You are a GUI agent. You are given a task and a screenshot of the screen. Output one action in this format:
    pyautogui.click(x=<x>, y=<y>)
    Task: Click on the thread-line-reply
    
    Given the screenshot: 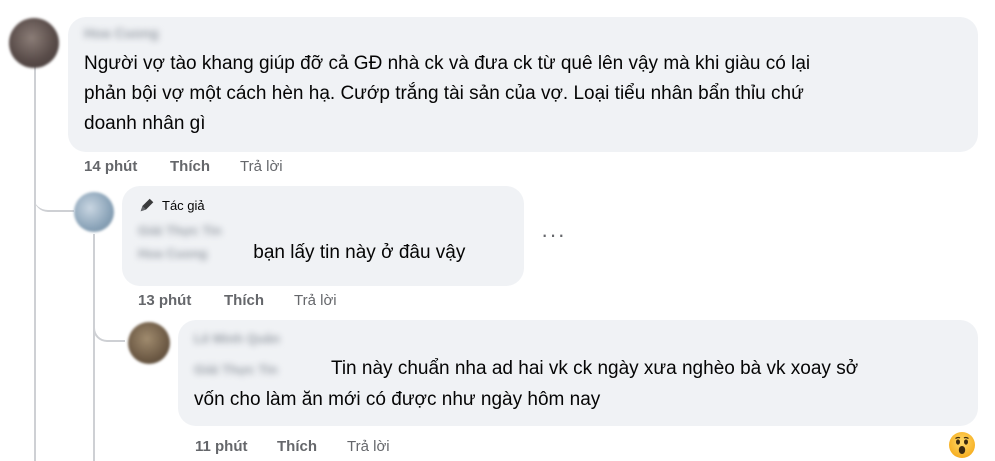 What is the action you would take?
    pyautogui.click(x=94, y=347)
    